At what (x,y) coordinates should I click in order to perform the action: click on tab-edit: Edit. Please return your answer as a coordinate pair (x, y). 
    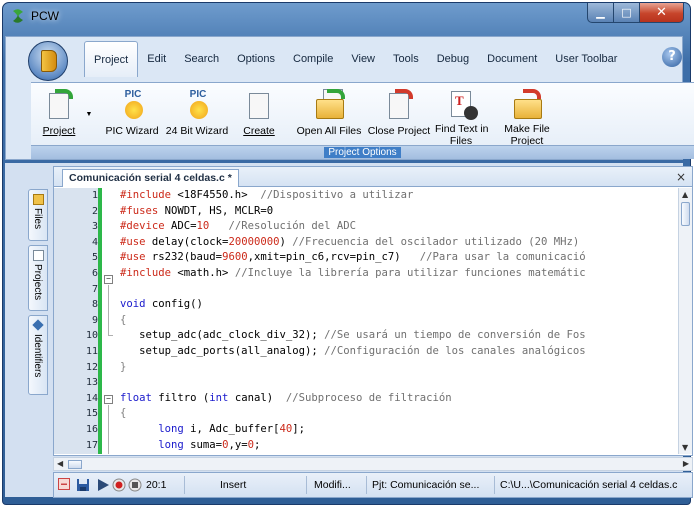
    Looking at the image, I should click on (156, 59).